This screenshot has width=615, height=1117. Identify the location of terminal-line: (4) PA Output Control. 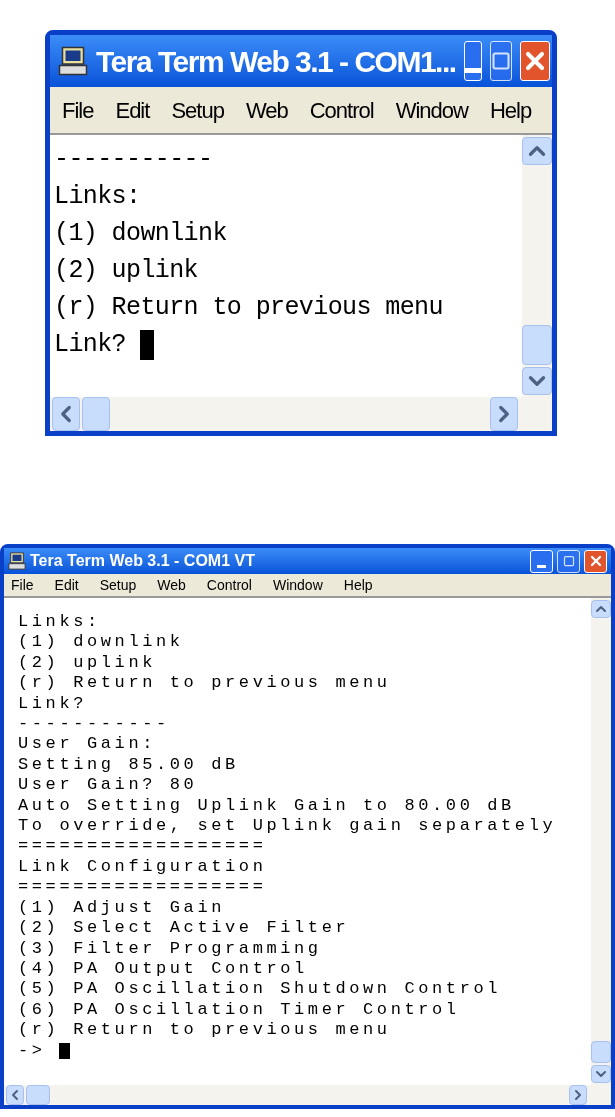
(163, 969).